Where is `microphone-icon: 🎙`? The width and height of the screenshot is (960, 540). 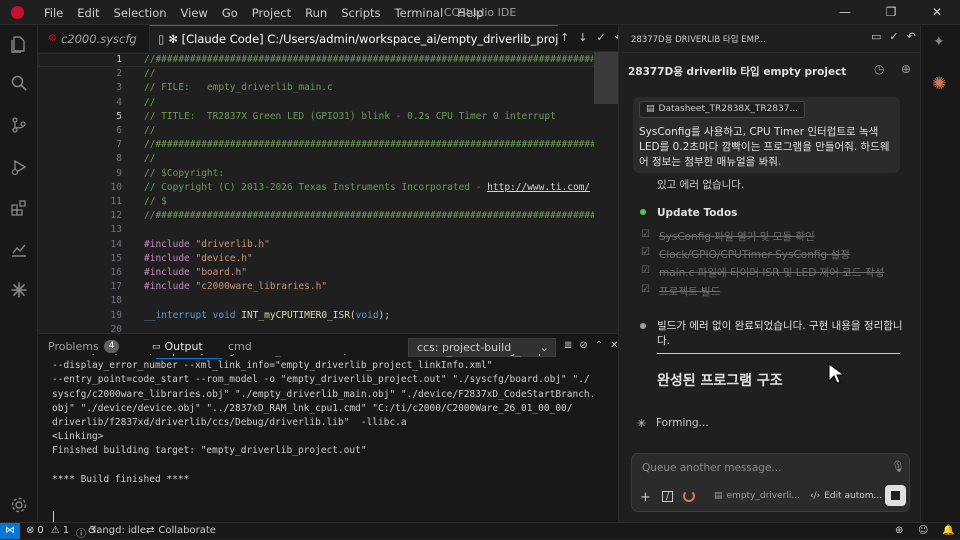 microphone-icon: 🎙 is located at coordinates (898, 466).